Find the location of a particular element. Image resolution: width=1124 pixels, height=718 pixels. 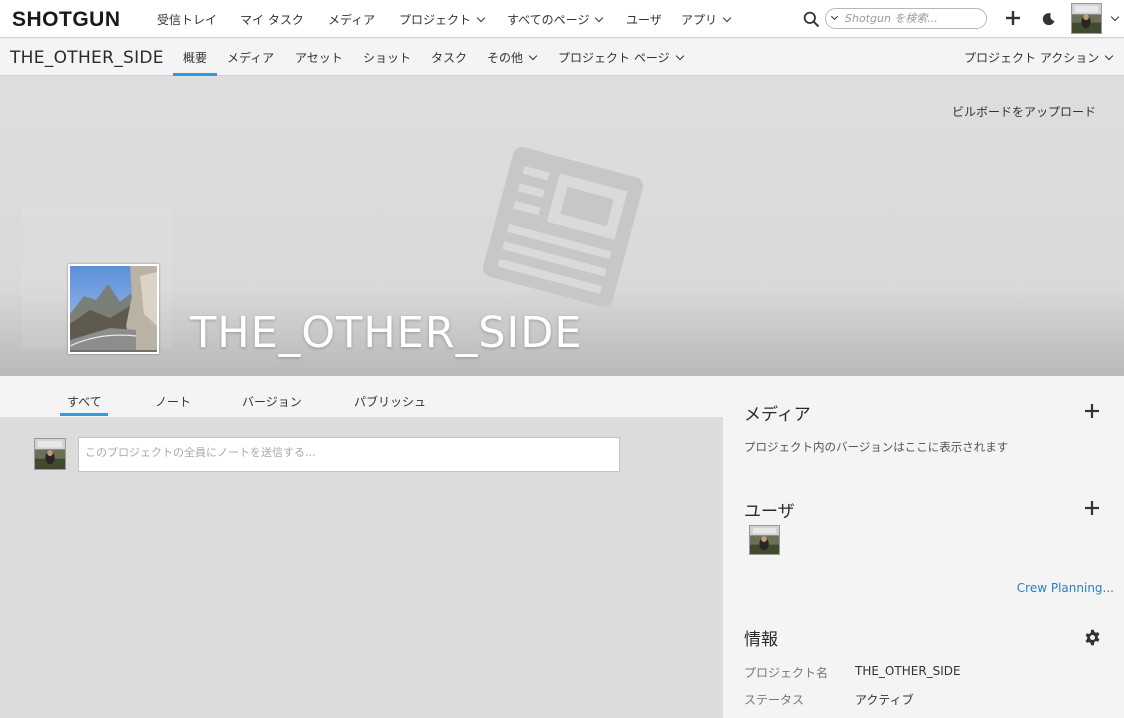

note-input is located at coordinates (345, 452).